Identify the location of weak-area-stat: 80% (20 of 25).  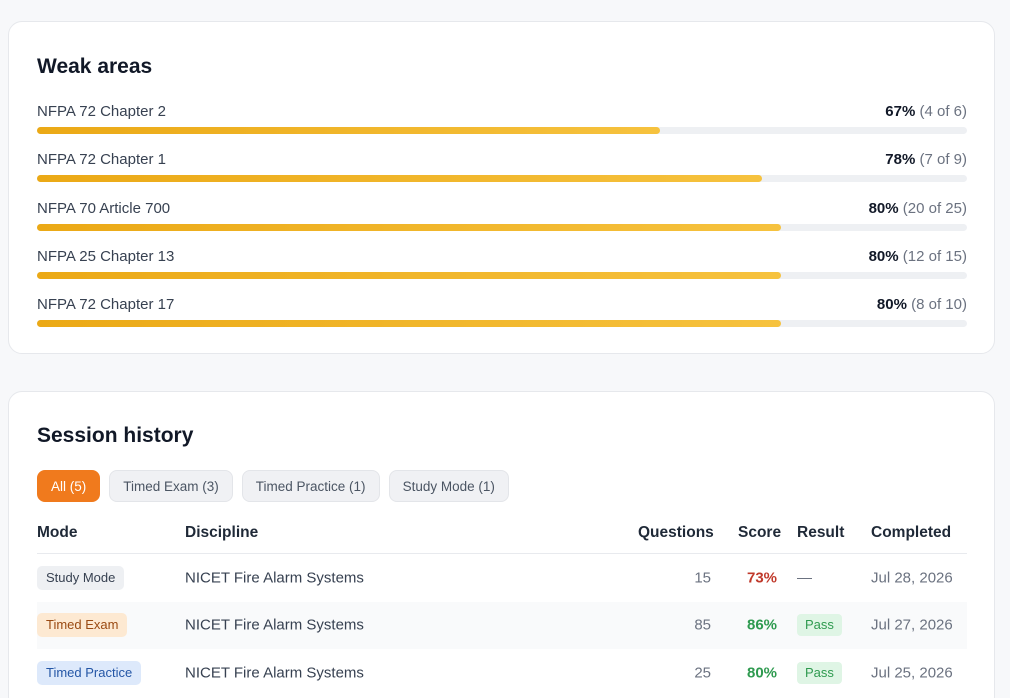
(918, 209).